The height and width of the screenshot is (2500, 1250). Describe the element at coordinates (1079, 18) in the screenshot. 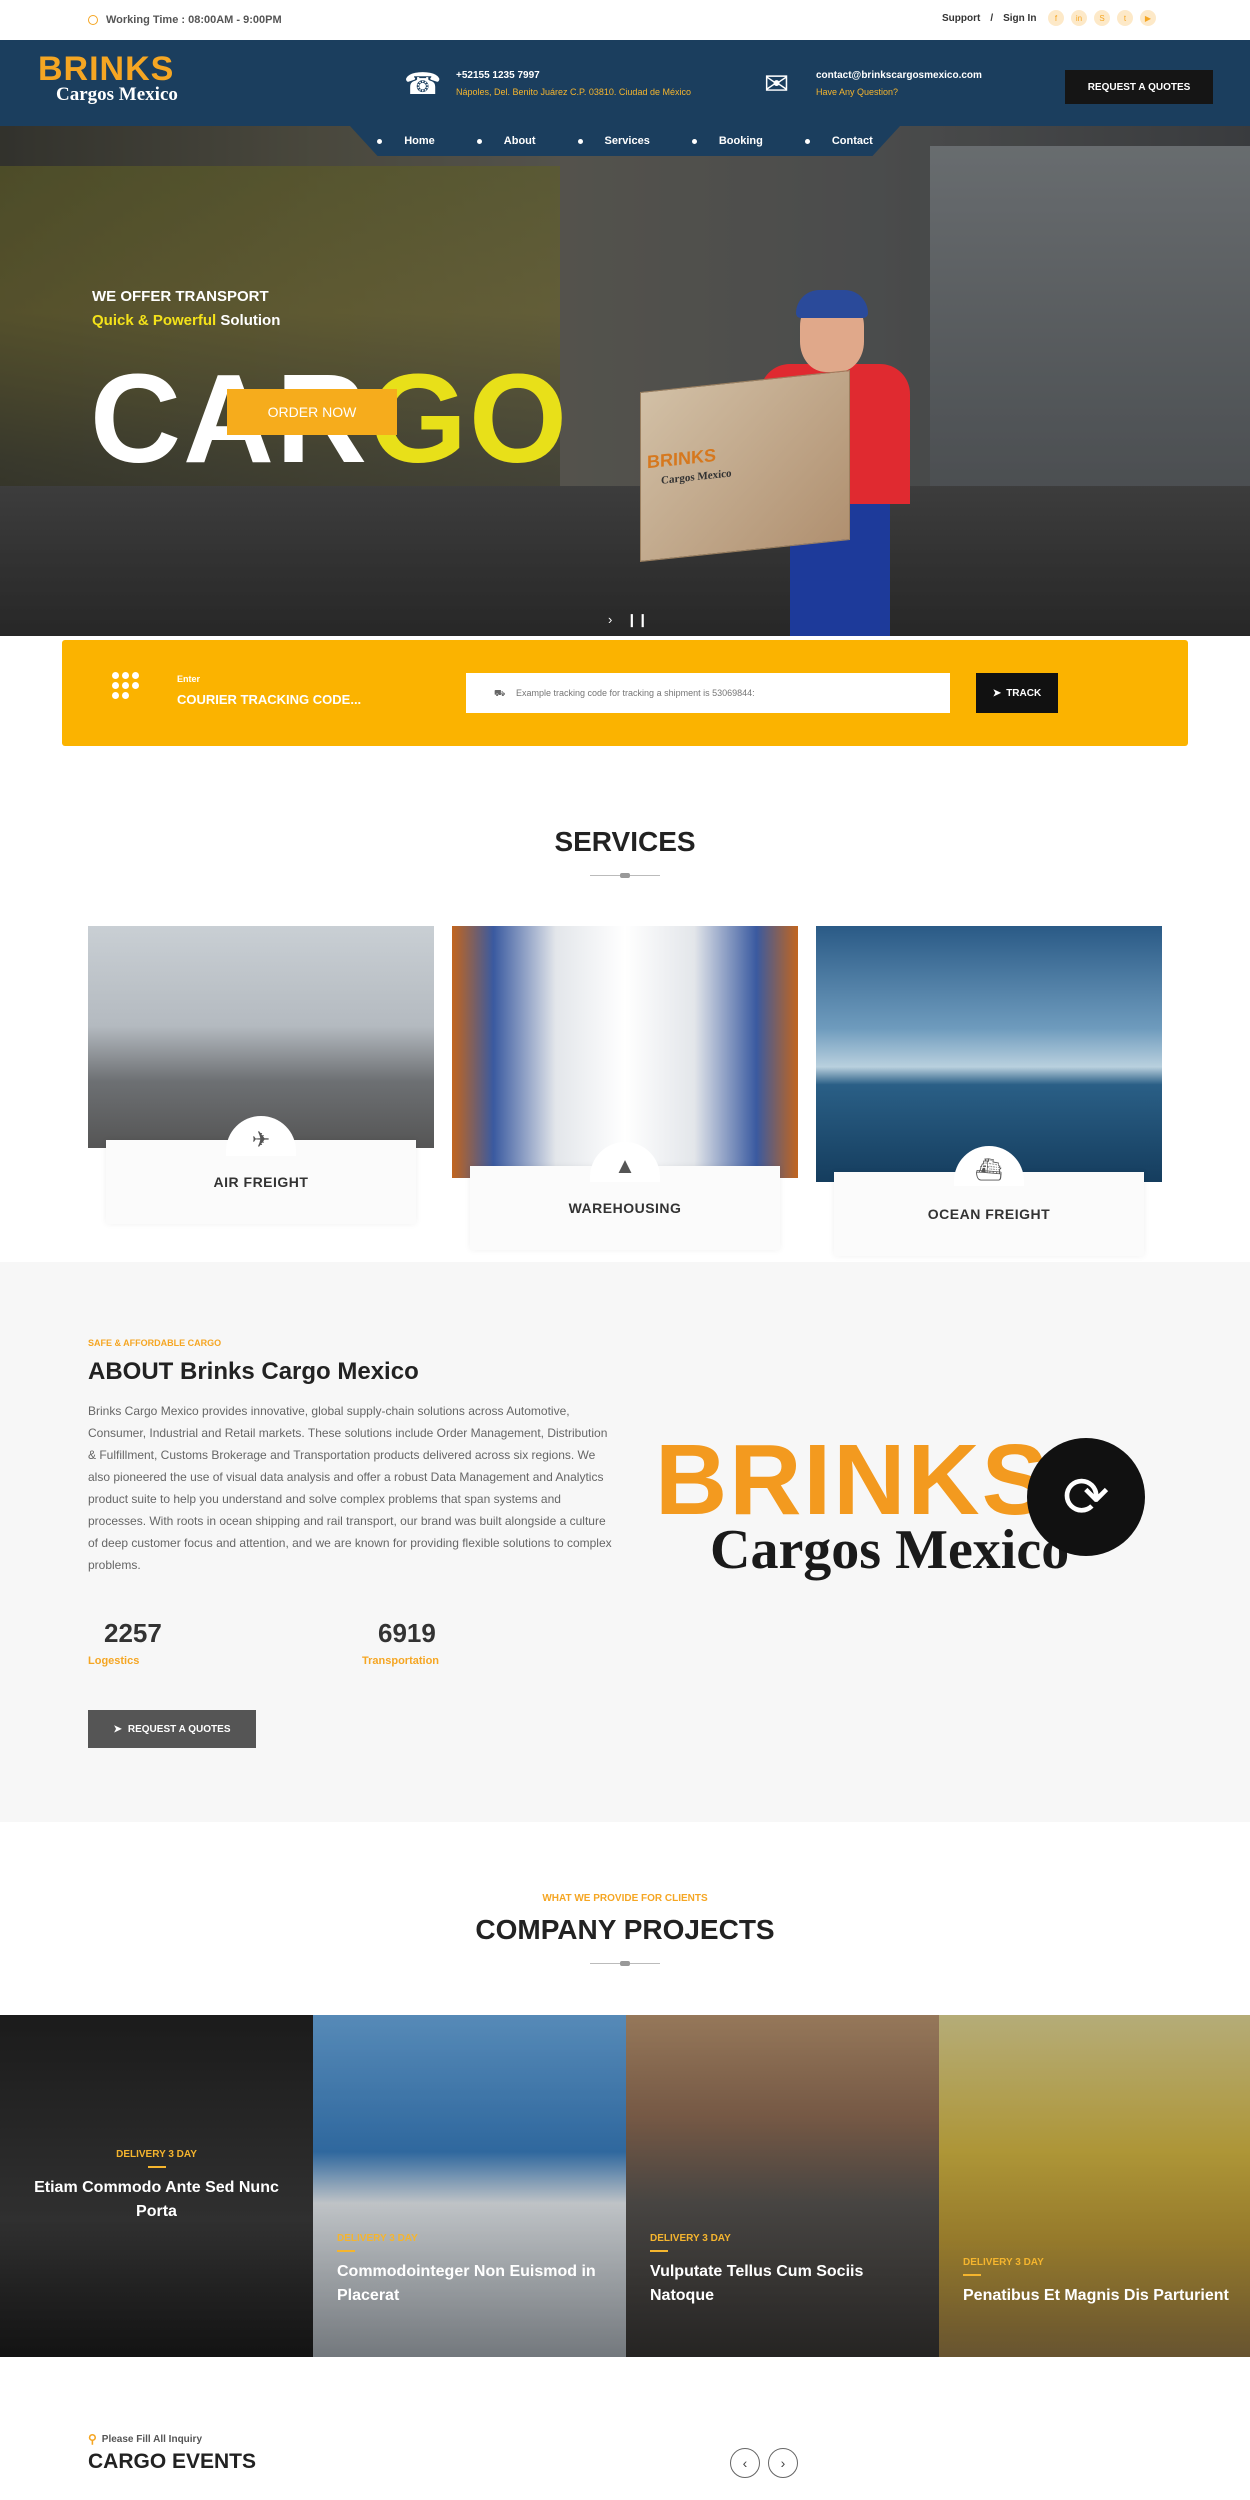

I see `linkedin-icon: in` at that location.